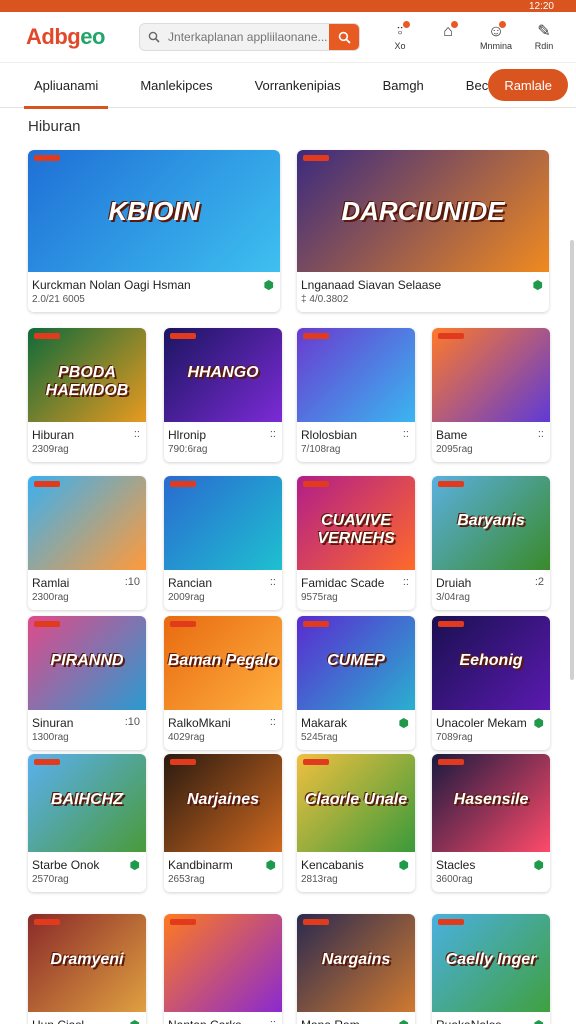 The width and height of the screenshot is (576, 1024). What do you see at coordinates (528, 85) in the screenshot?
I see `tab-pill-button: Ramlale` at bounding box center [528, 85].